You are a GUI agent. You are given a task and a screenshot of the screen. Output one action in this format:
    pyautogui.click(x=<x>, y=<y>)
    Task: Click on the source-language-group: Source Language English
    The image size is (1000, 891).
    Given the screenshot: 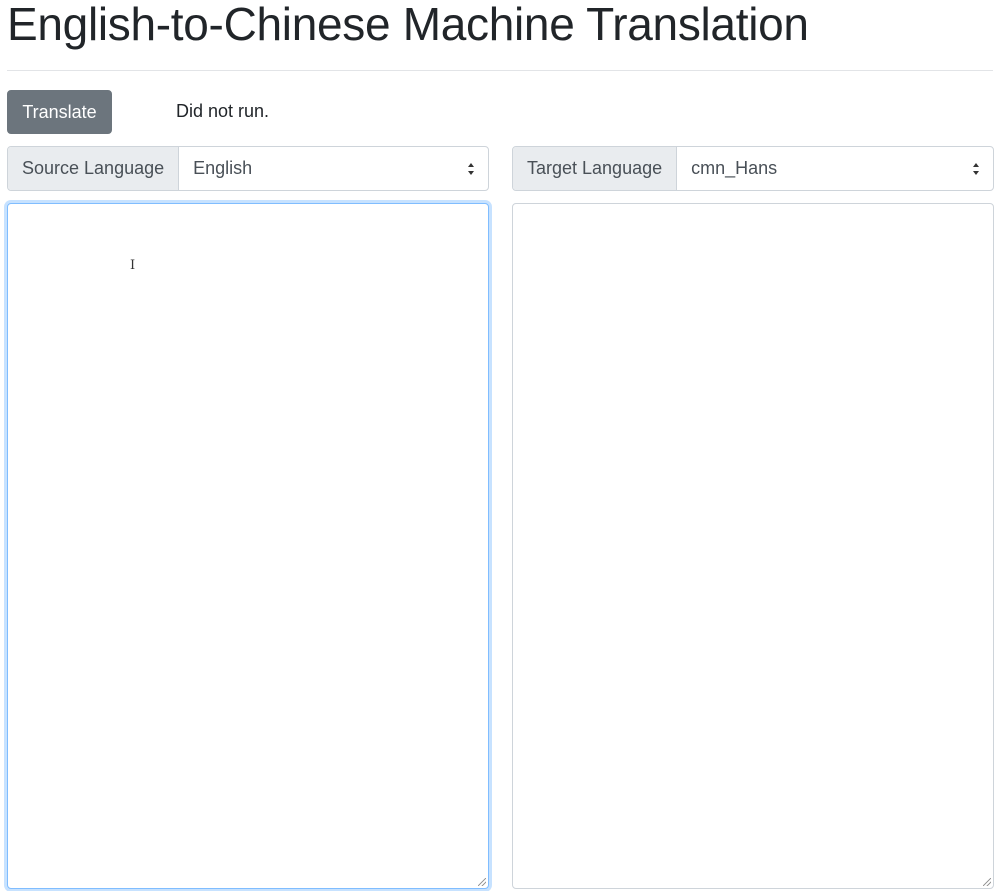 What is the action you would take?
    pyautogui.click(x=248, y=168)
    